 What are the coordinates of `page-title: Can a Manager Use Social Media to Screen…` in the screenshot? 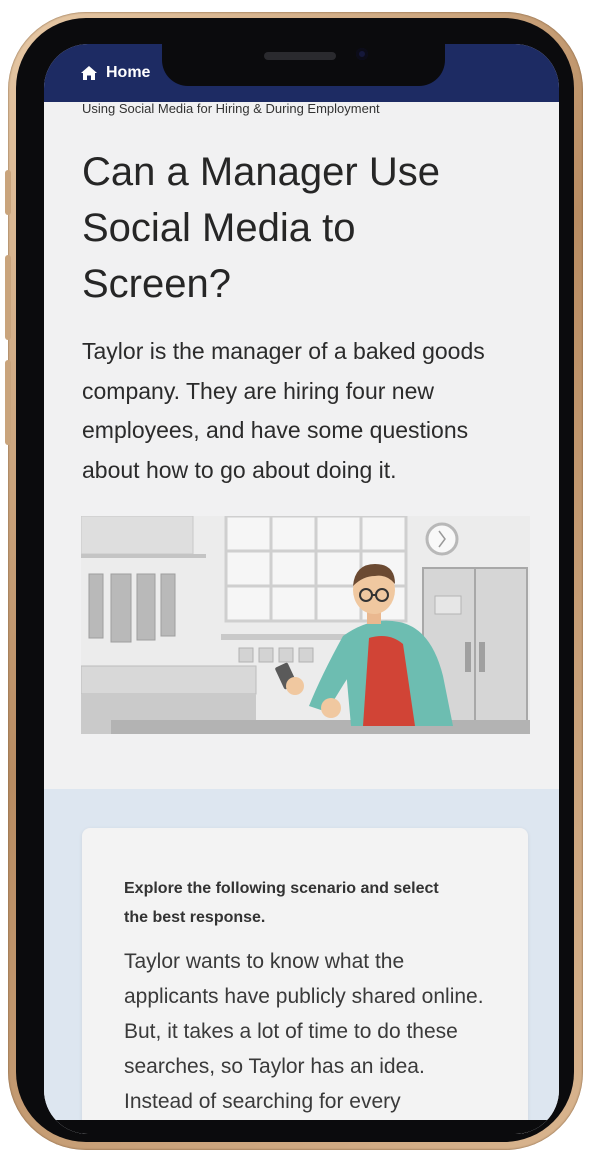 It's located at (261, 228).